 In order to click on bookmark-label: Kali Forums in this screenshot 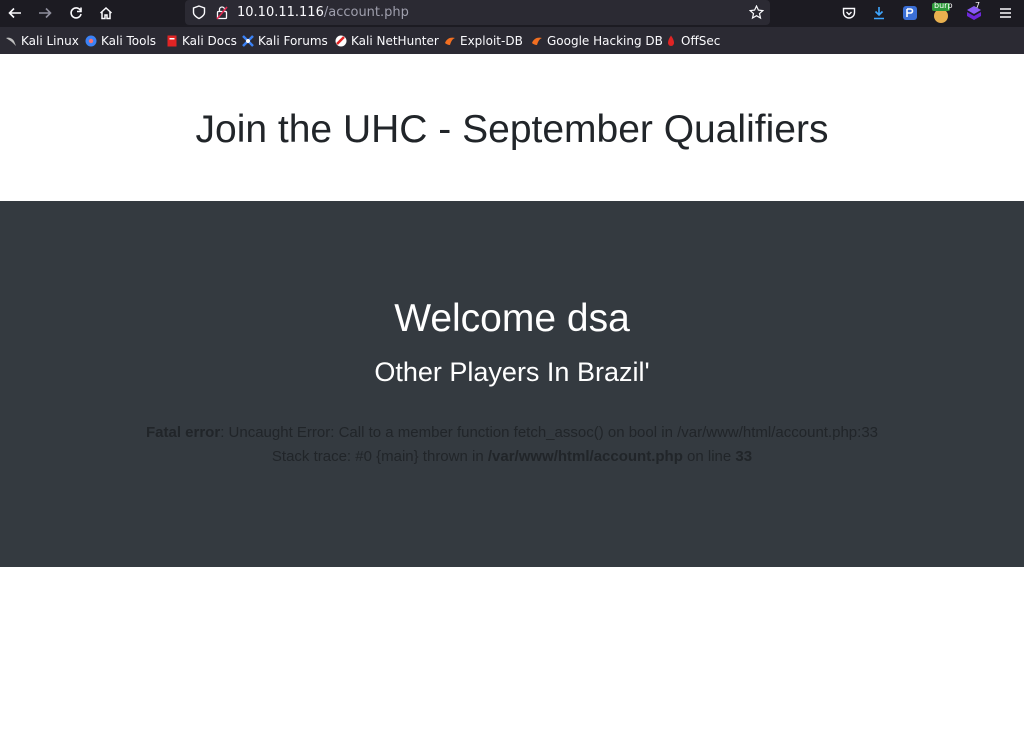, I will do `click(293, 41)`.